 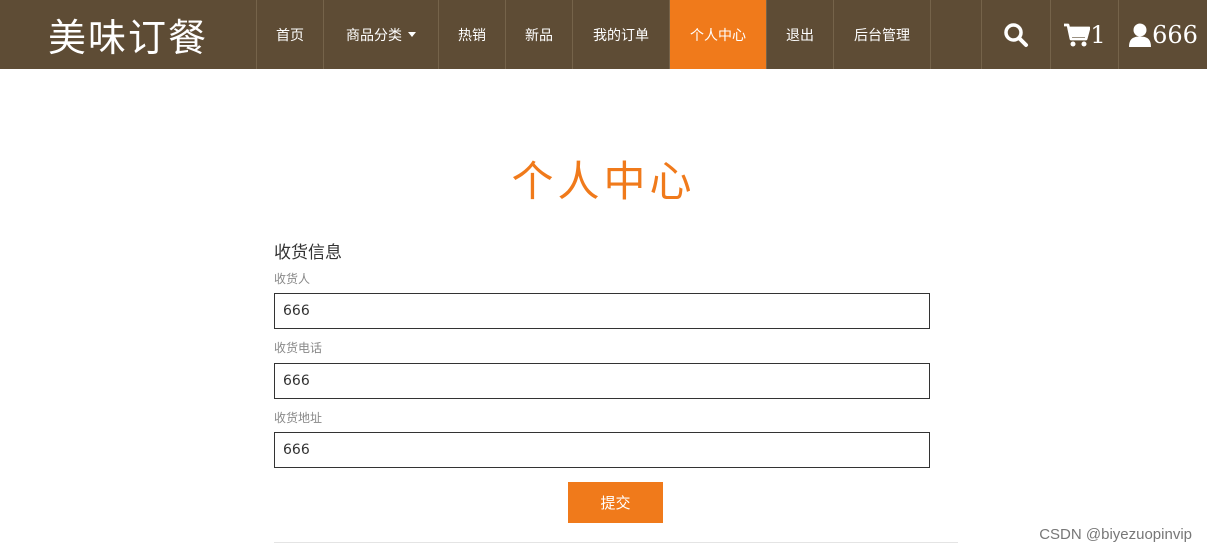 What do you see at coordinates (1140, 35) in the screenshot?
I see `user-icon` at bounding box center [1140, 35].